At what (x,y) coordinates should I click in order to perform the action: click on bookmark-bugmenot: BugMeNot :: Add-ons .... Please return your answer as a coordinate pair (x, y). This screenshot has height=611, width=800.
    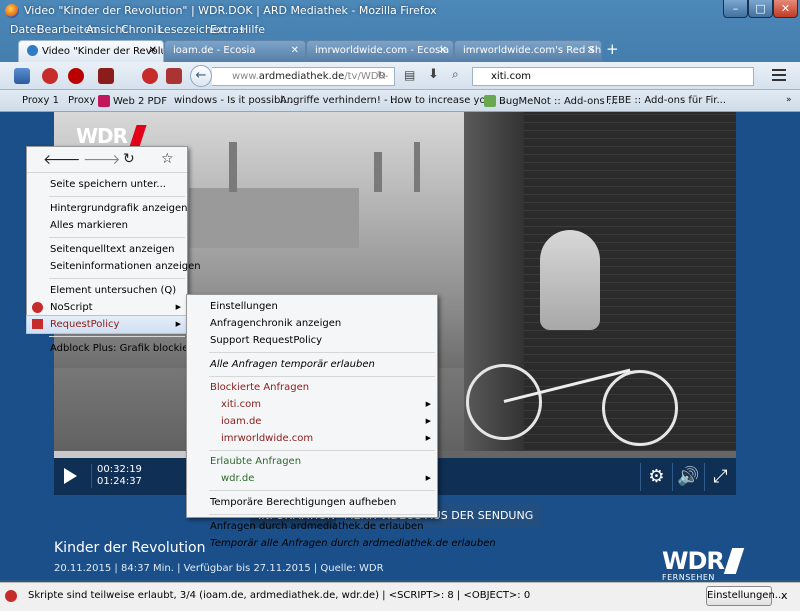
    Looking at the image, I should click on (550, 101).